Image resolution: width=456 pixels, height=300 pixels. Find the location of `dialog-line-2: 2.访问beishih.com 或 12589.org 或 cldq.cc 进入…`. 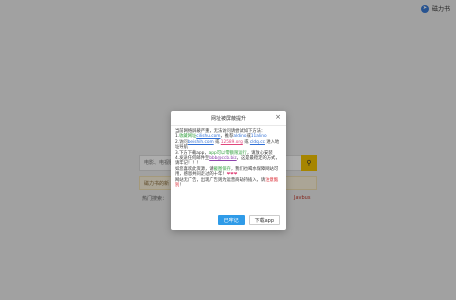

dialog-line-2: 2.访问beishih.com 或 12589.org 或 cldq.cc 进入… is located at coordinates (227, 145).